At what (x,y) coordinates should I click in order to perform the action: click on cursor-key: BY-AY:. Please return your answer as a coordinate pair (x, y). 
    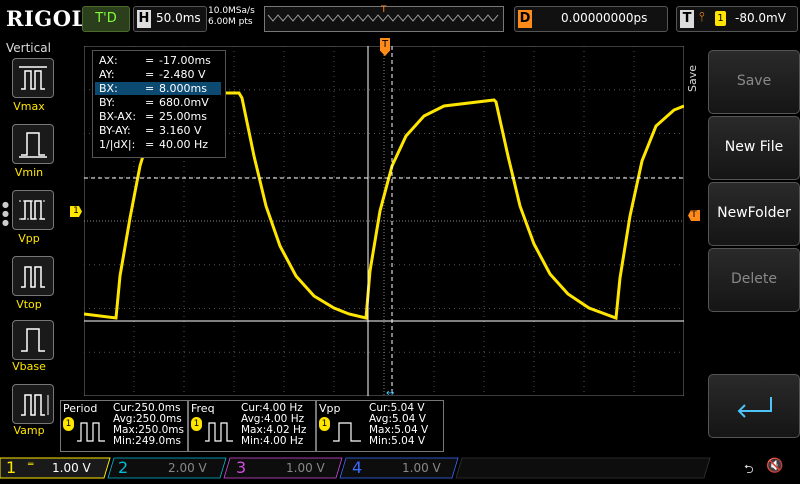
    Looking at the image, I should click on (115, 130).